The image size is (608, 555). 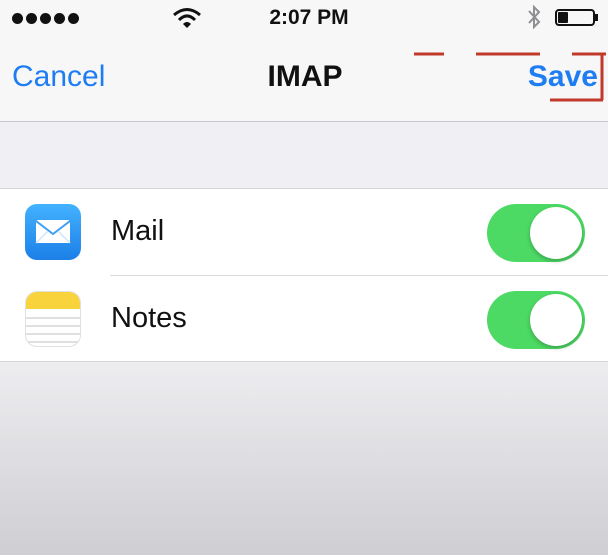 I want to click on notes-icon, so click(x=53, y=319).